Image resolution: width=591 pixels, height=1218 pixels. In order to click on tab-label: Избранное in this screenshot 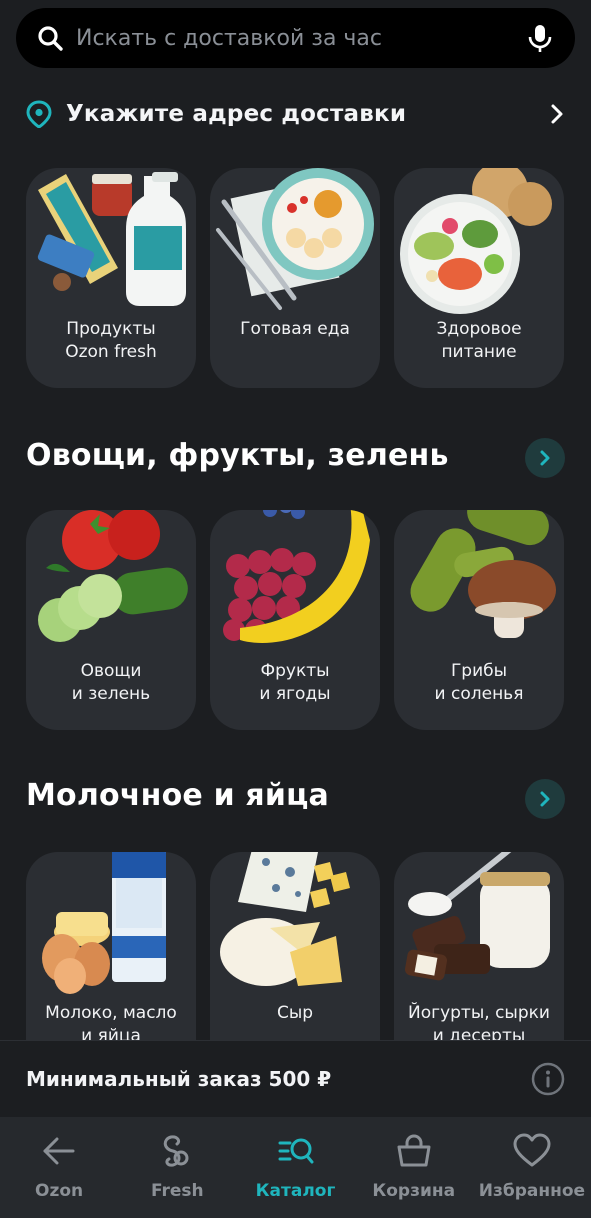, I will do `click(532, 1191)`.